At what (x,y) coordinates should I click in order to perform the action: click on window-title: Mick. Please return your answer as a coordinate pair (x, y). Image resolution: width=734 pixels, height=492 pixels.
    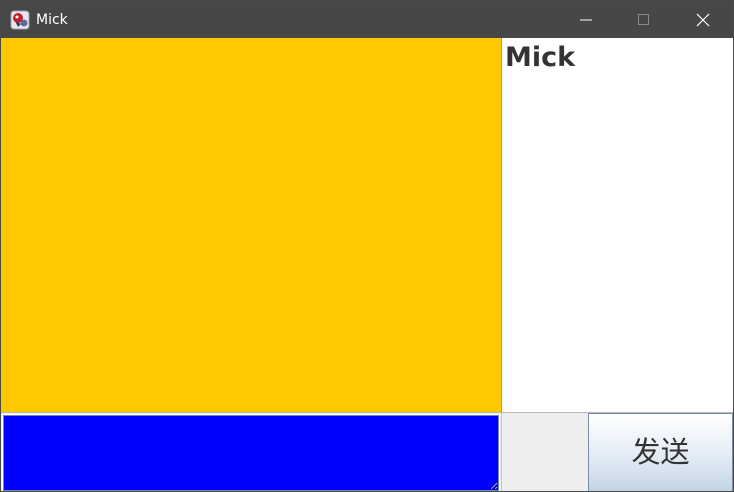
    Looking at the image, I should click on (52, 20).